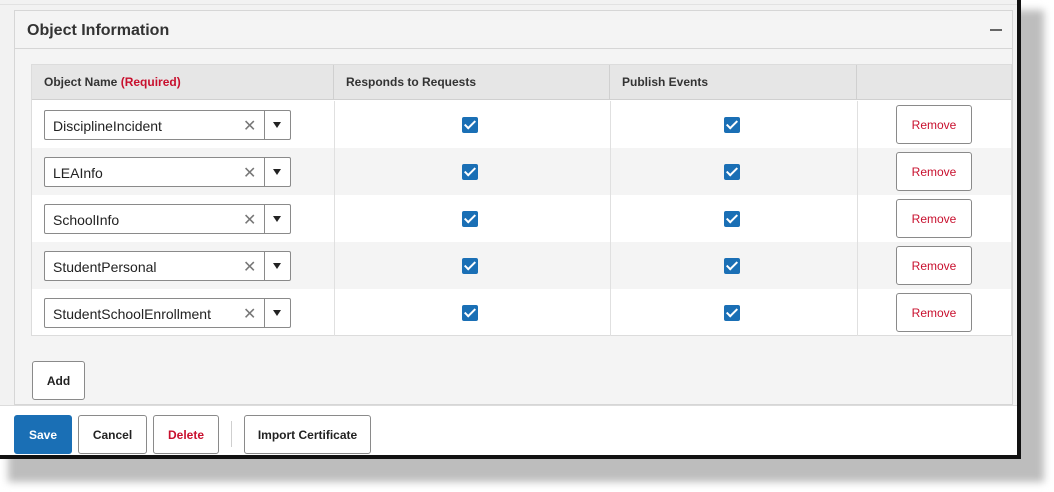 The image size is (1054, 492). Describe the element at coordinates (521, 312) in the screenshot. I see `table-row: StudentSchoolEnrollment ✕ Remove` at that location.